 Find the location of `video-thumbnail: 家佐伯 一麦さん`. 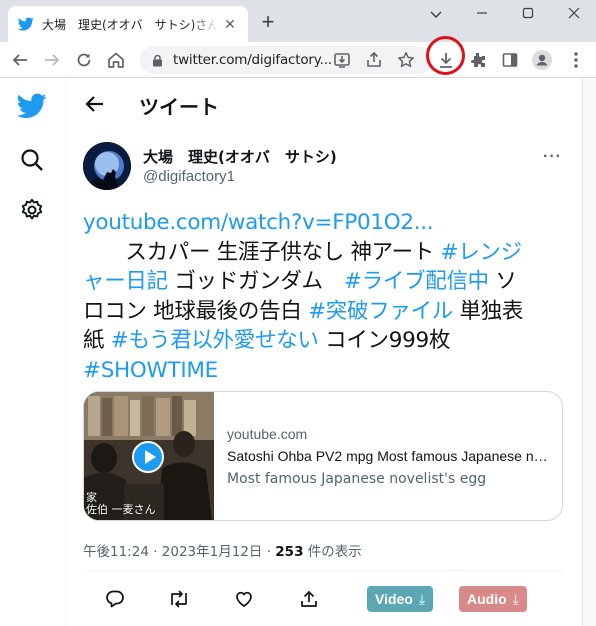

video-thumbnail: 家佐伯 一麦さん is located at coordinates (149, 456).